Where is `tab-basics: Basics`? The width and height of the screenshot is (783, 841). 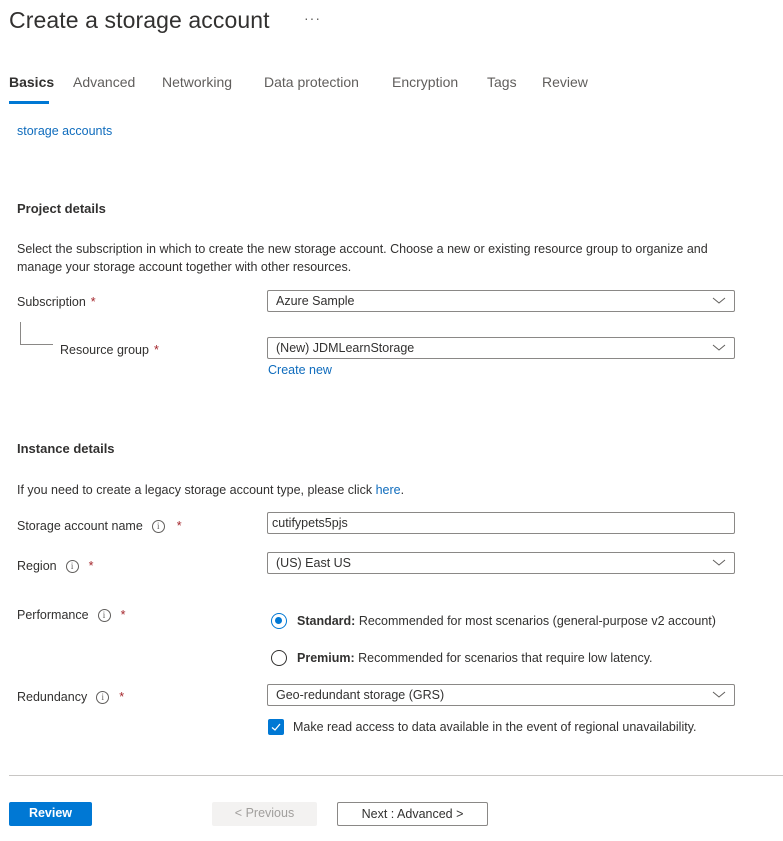
tab-basics: Basics is located at coordinates (31, 82).